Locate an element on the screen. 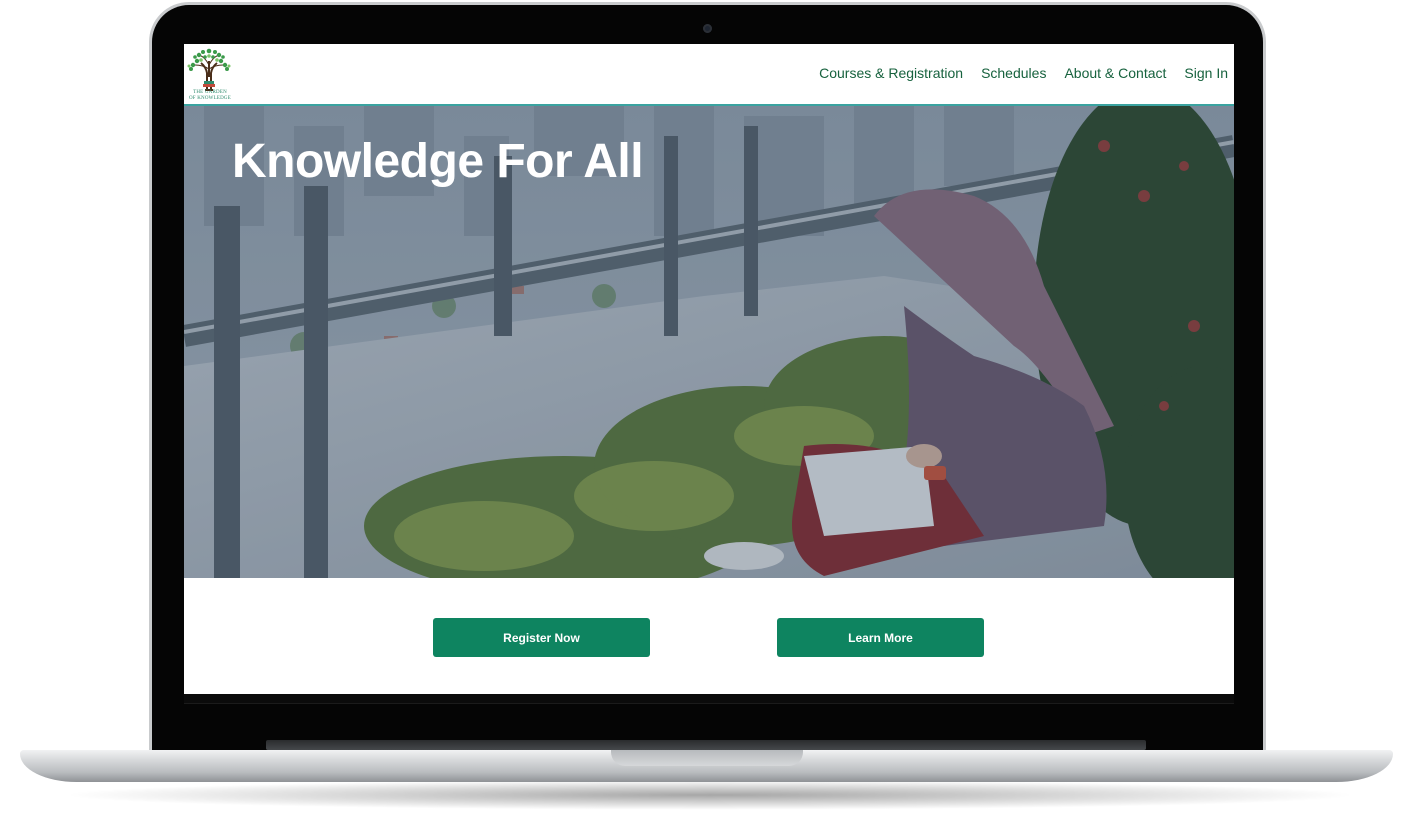 The width and height of the screenshot is (1414, 817). hero-title: Knowledge For All is located at coordinates (438, 161).